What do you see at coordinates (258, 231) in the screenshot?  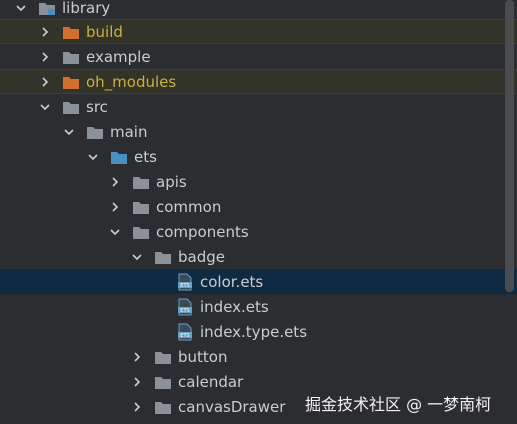 I see `tree-node-components: components` at bounding box center [258, 231].